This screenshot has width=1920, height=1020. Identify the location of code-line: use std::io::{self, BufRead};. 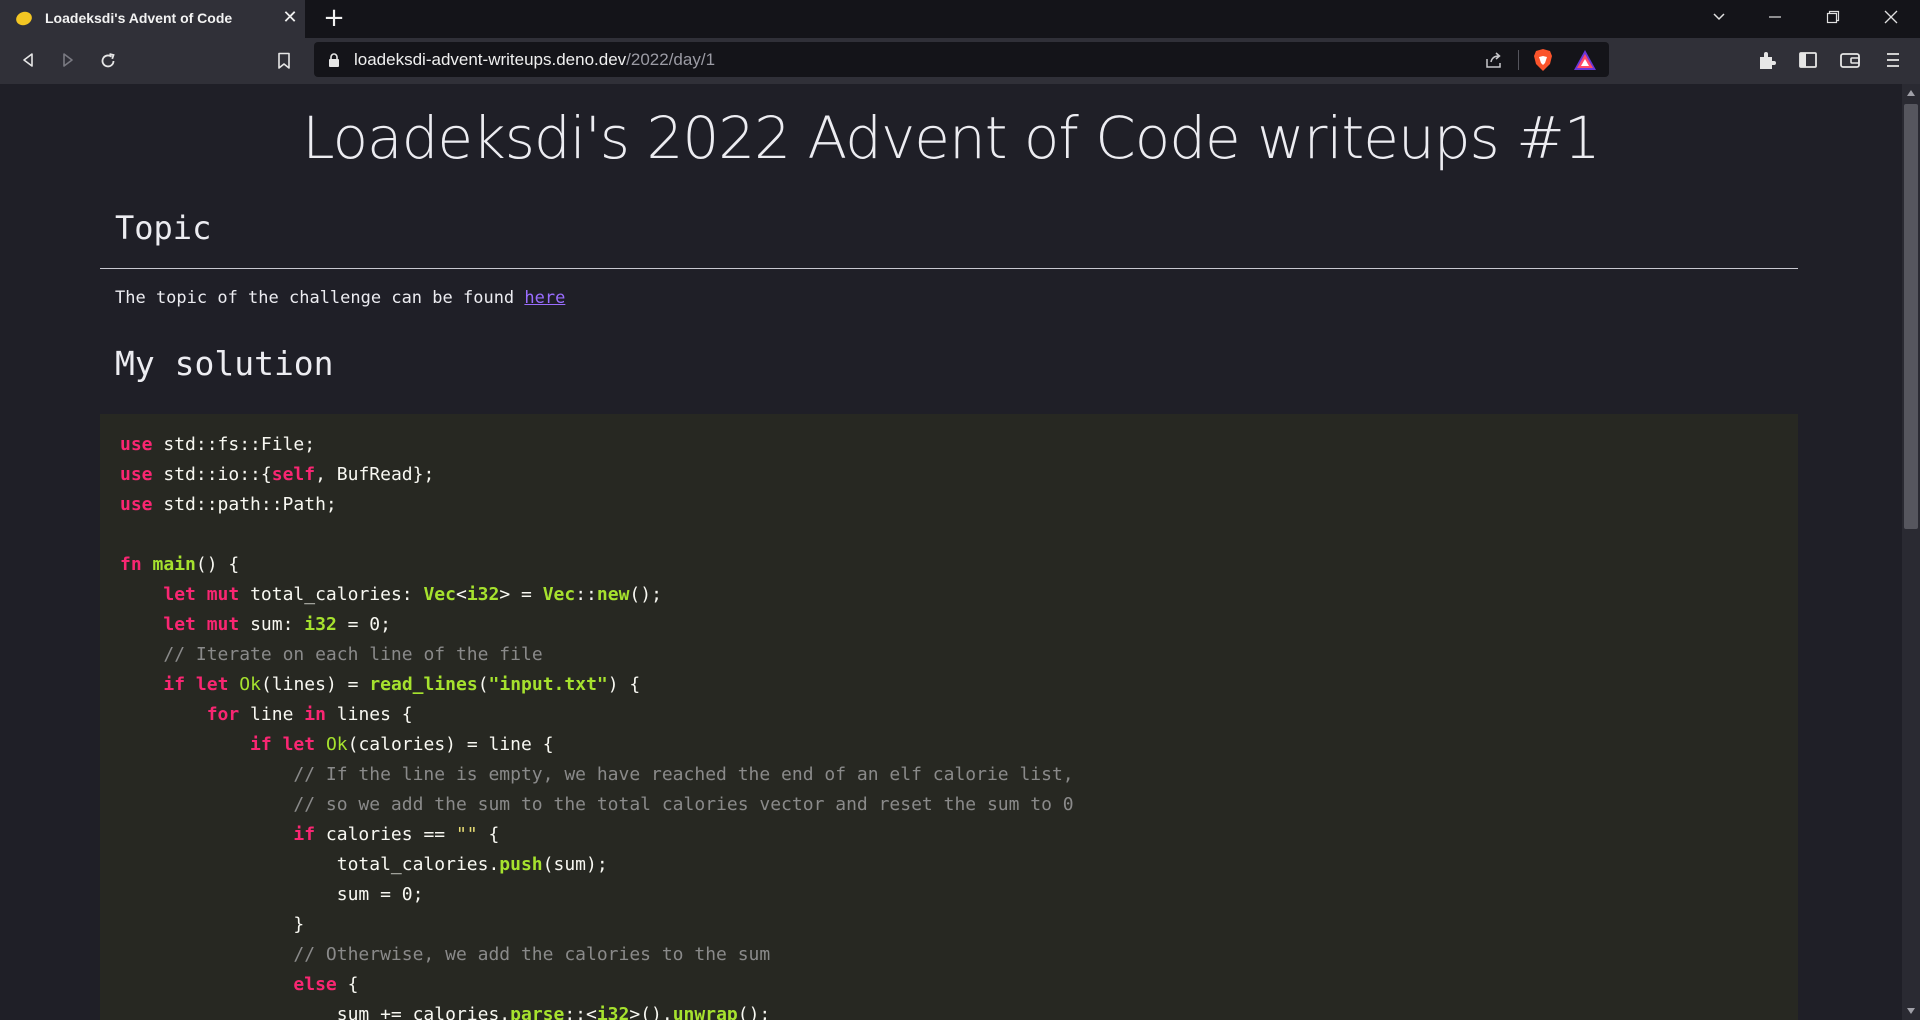
(277, 474).